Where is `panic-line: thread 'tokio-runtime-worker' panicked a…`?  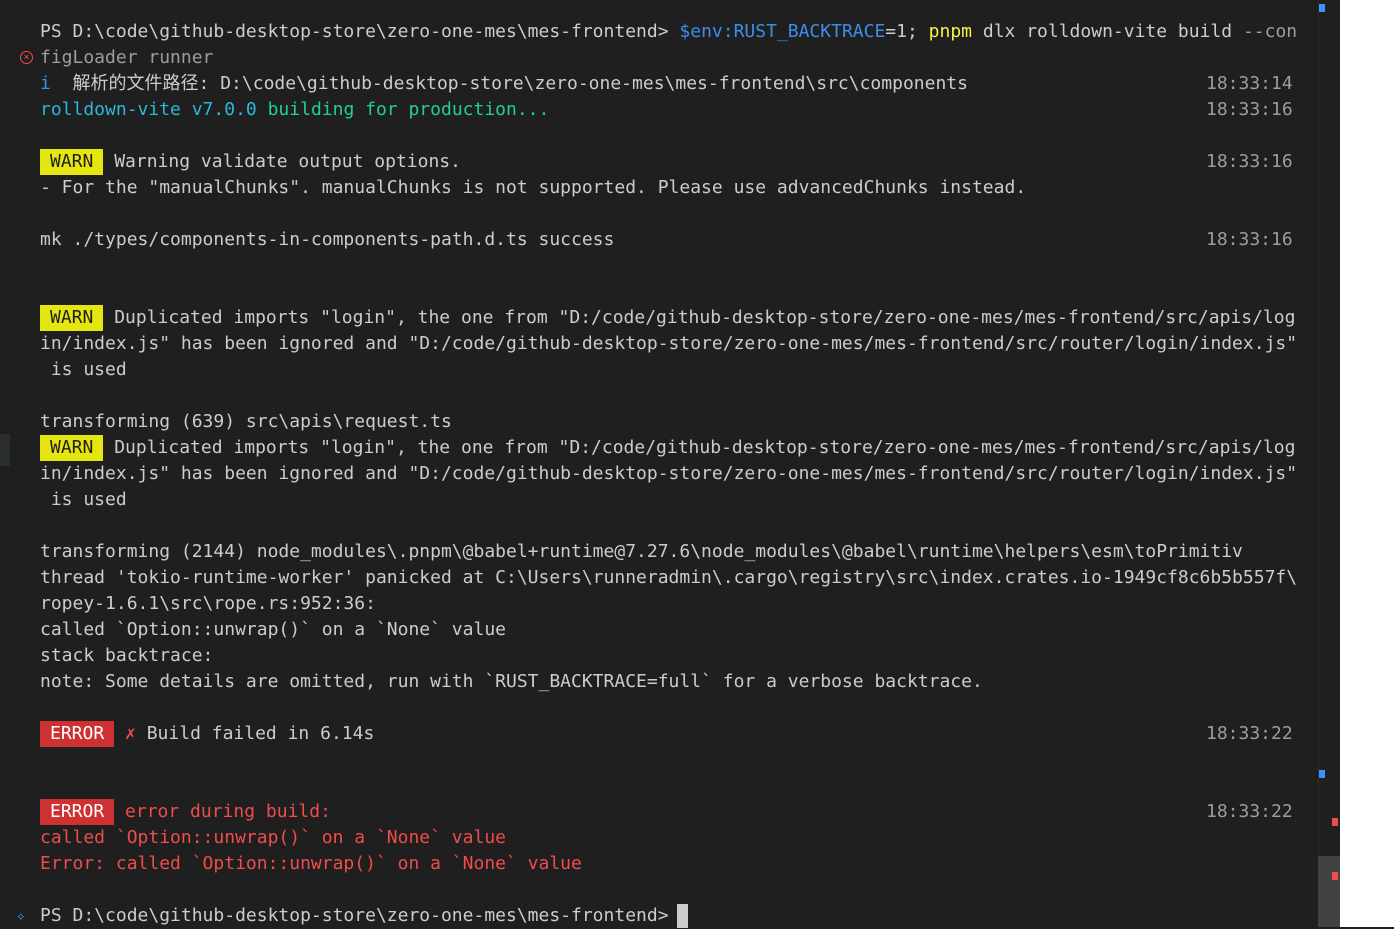 panic-line: thread 'tokio-runtime-worker' panicked a… is located at coordinates (669, 577).